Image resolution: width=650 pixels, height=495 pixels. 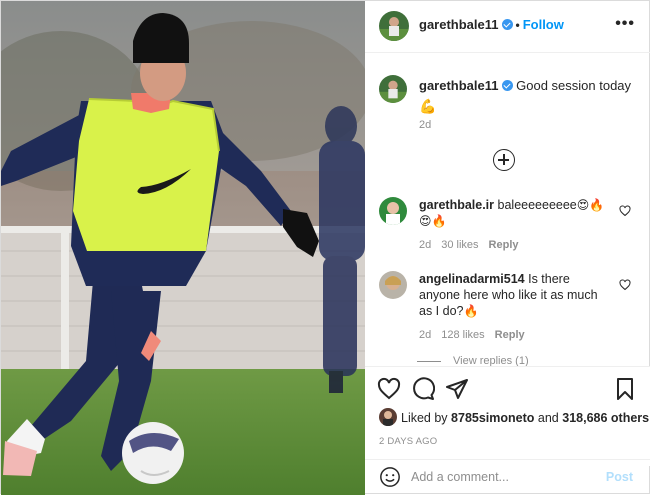 I want to click on post-comment-button: Post, so click(x=619, y=477).